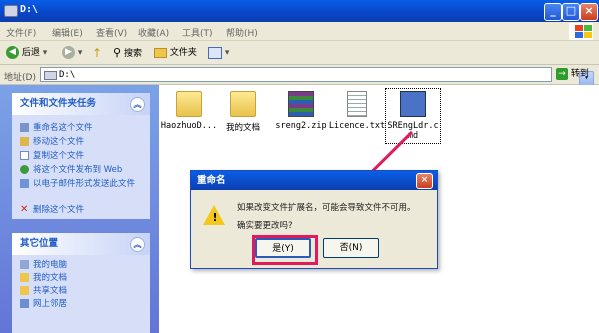 This screenshot has height=333, width=599. Describe the element at coordinates (132, 54) in the screenshot. I see `search-label: 搜索` at that location.